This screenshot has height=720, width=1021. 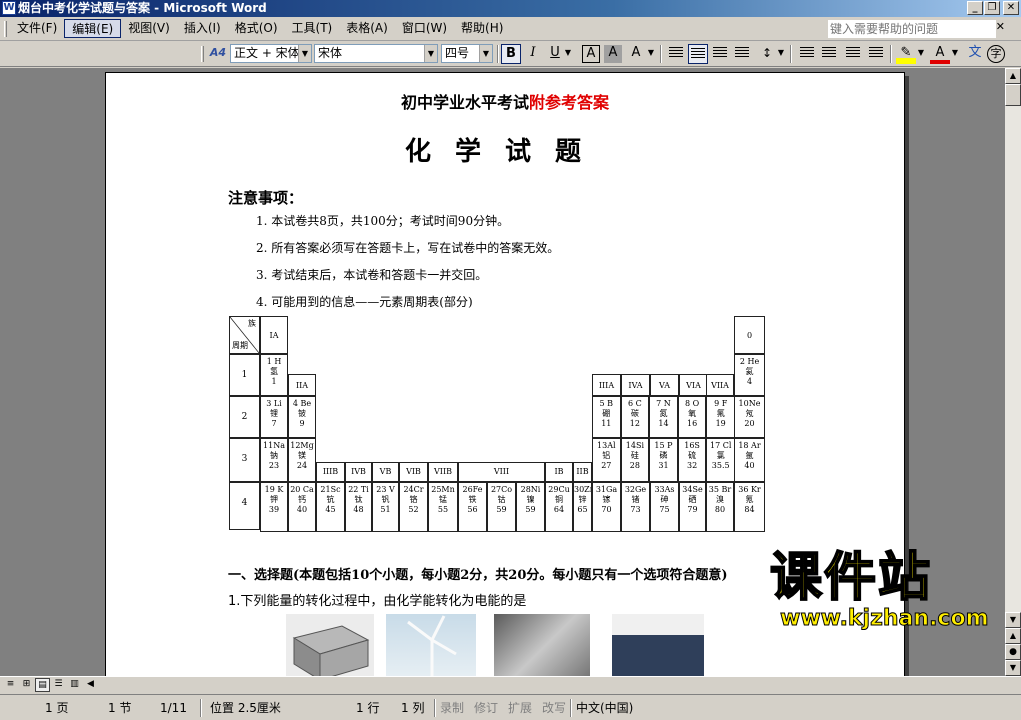 I want to click on numbering-icon, so click(x=807, y=54).